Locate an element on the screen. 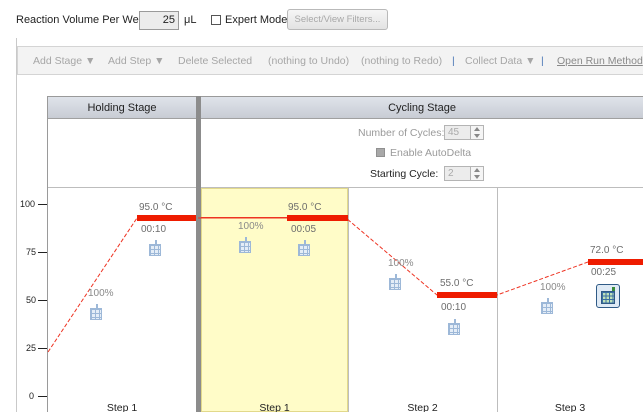 This screenshot has height=412, width=643. open-run-method-button: Open Run Method is located at coordinates (600, 61).